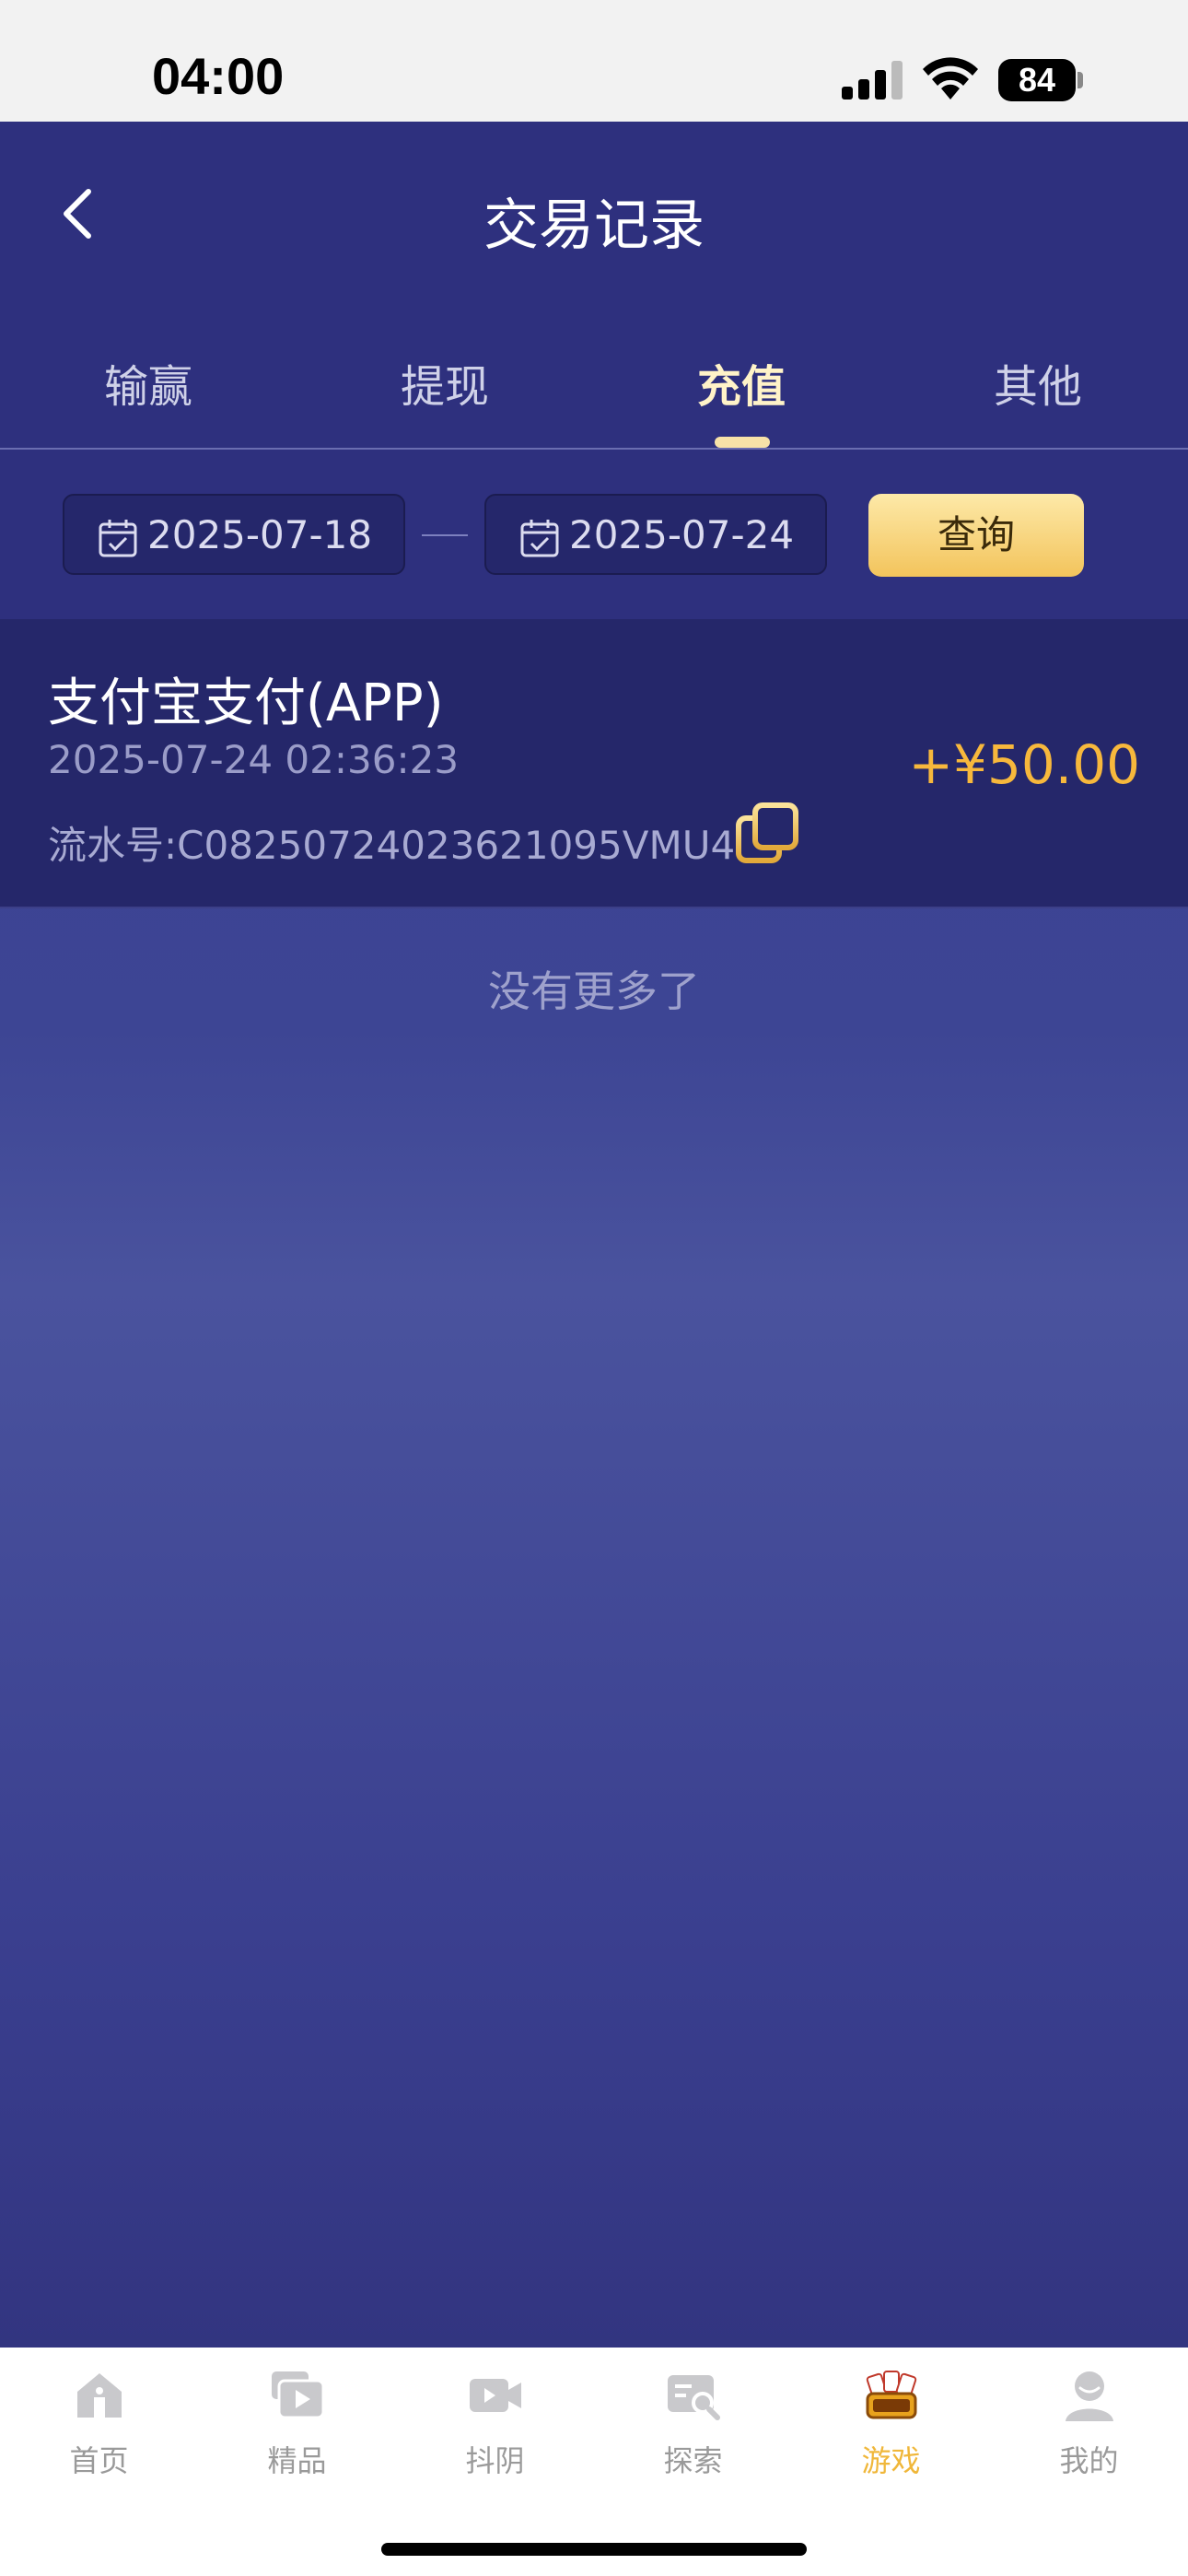  What do you see at coordinates (693, 2423) in the screenshot?
I see `nav-explore: 探索` at bounding box center [693, 2423].